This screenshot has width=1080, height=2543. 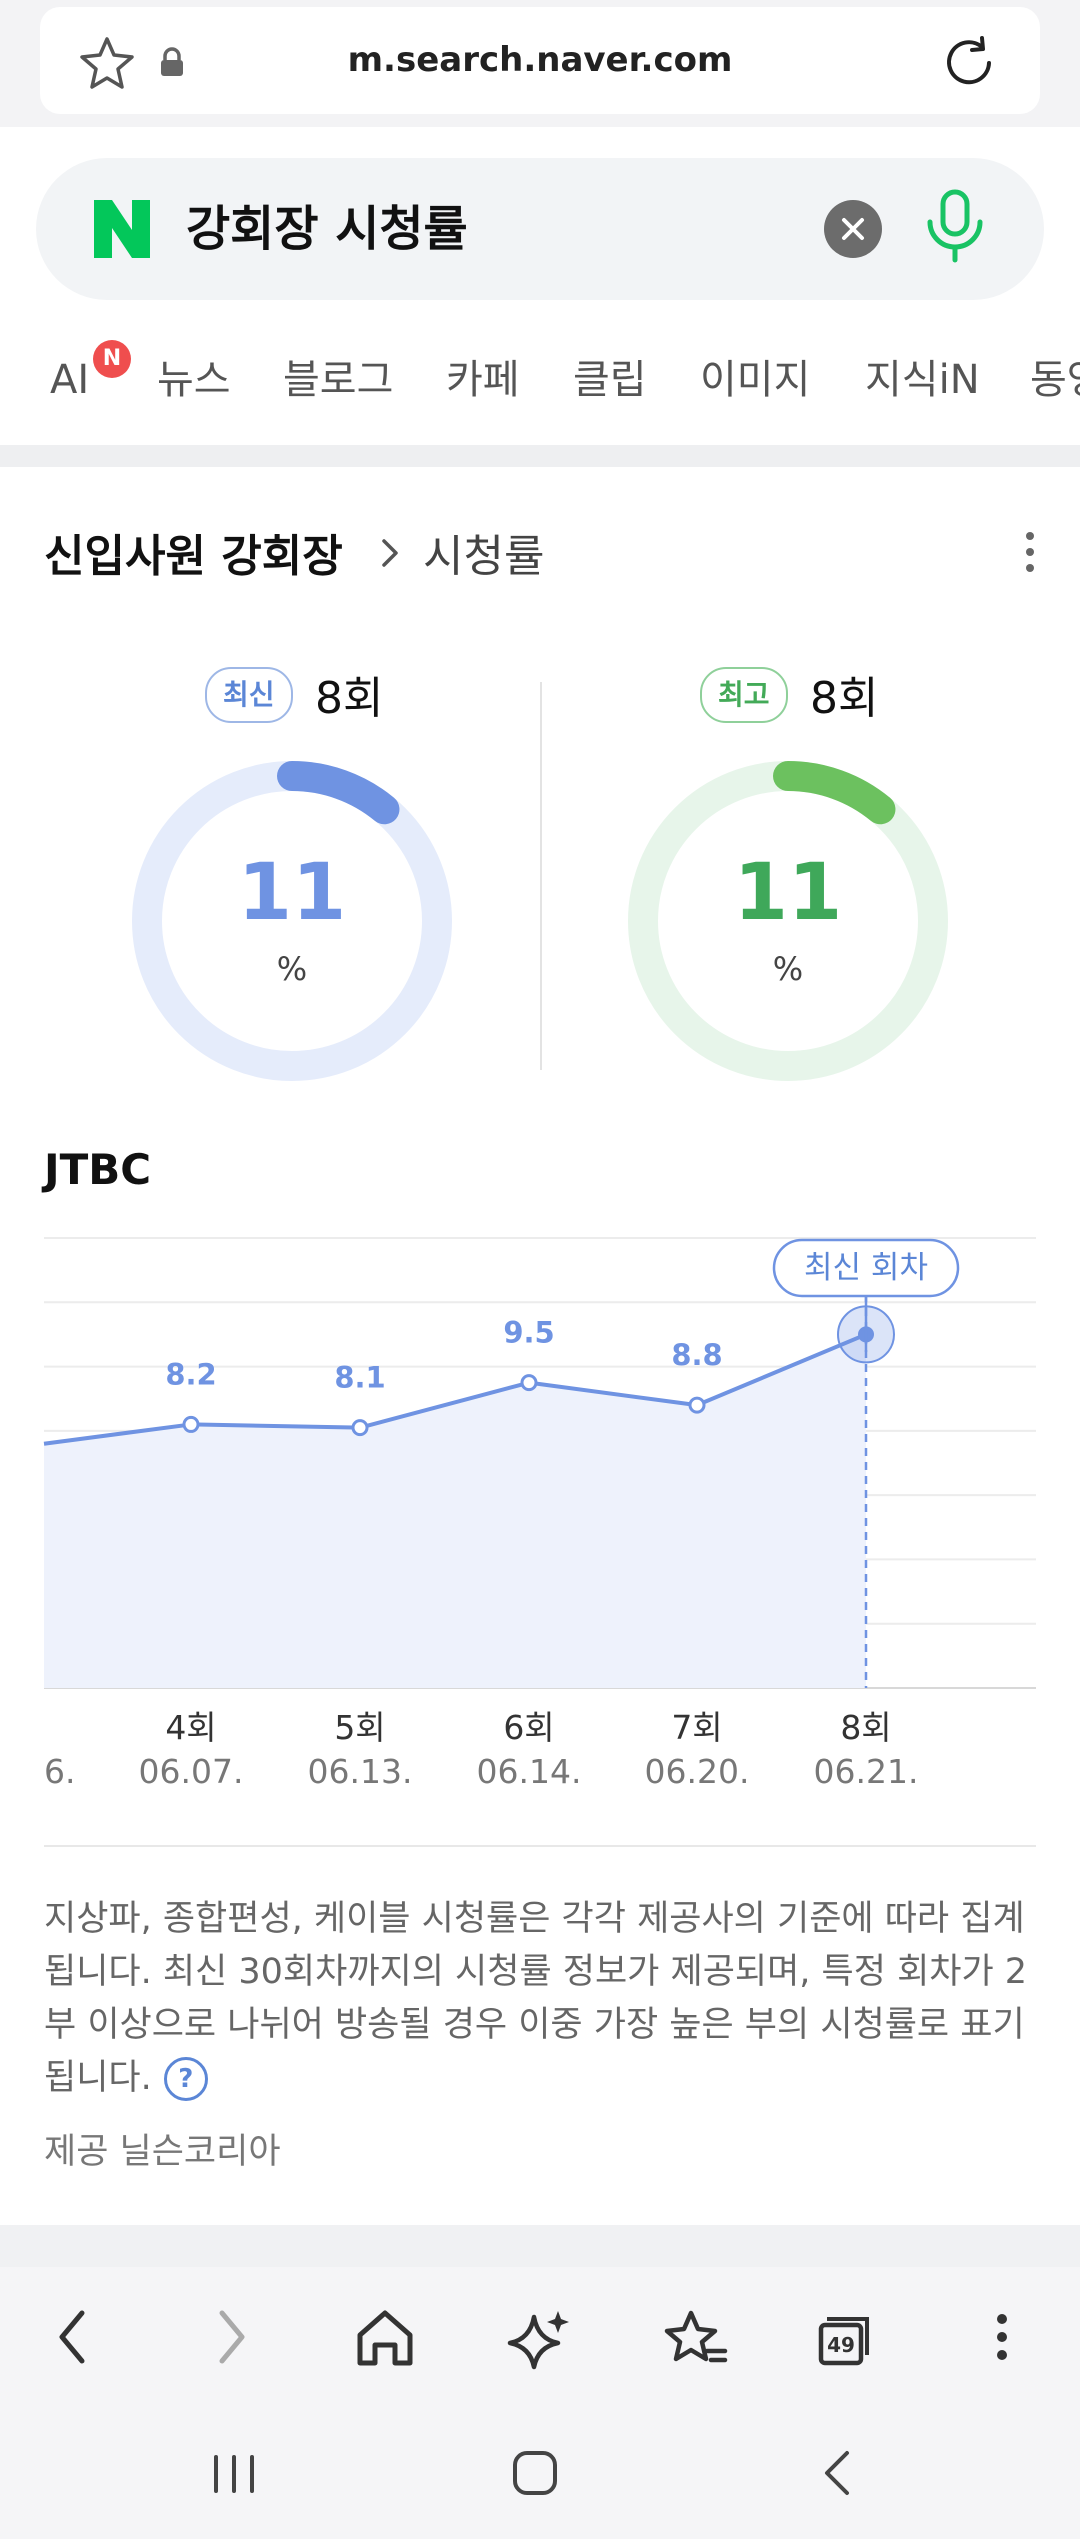 I want to click on section-subtitle: 시청률, so click(x=484, y=556).